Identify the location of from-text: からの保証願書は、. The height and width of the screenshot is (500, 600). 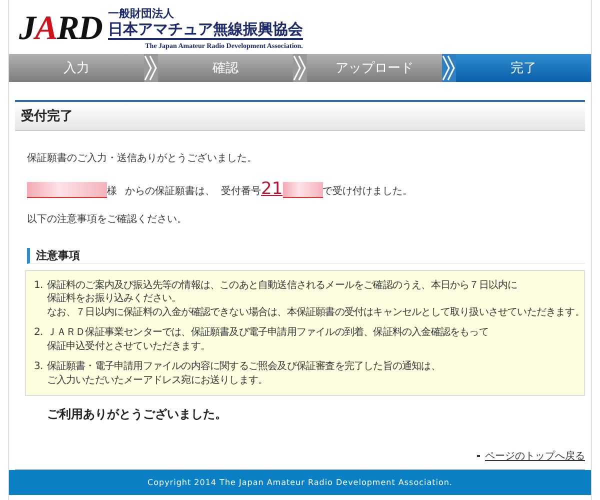
(170, 191).